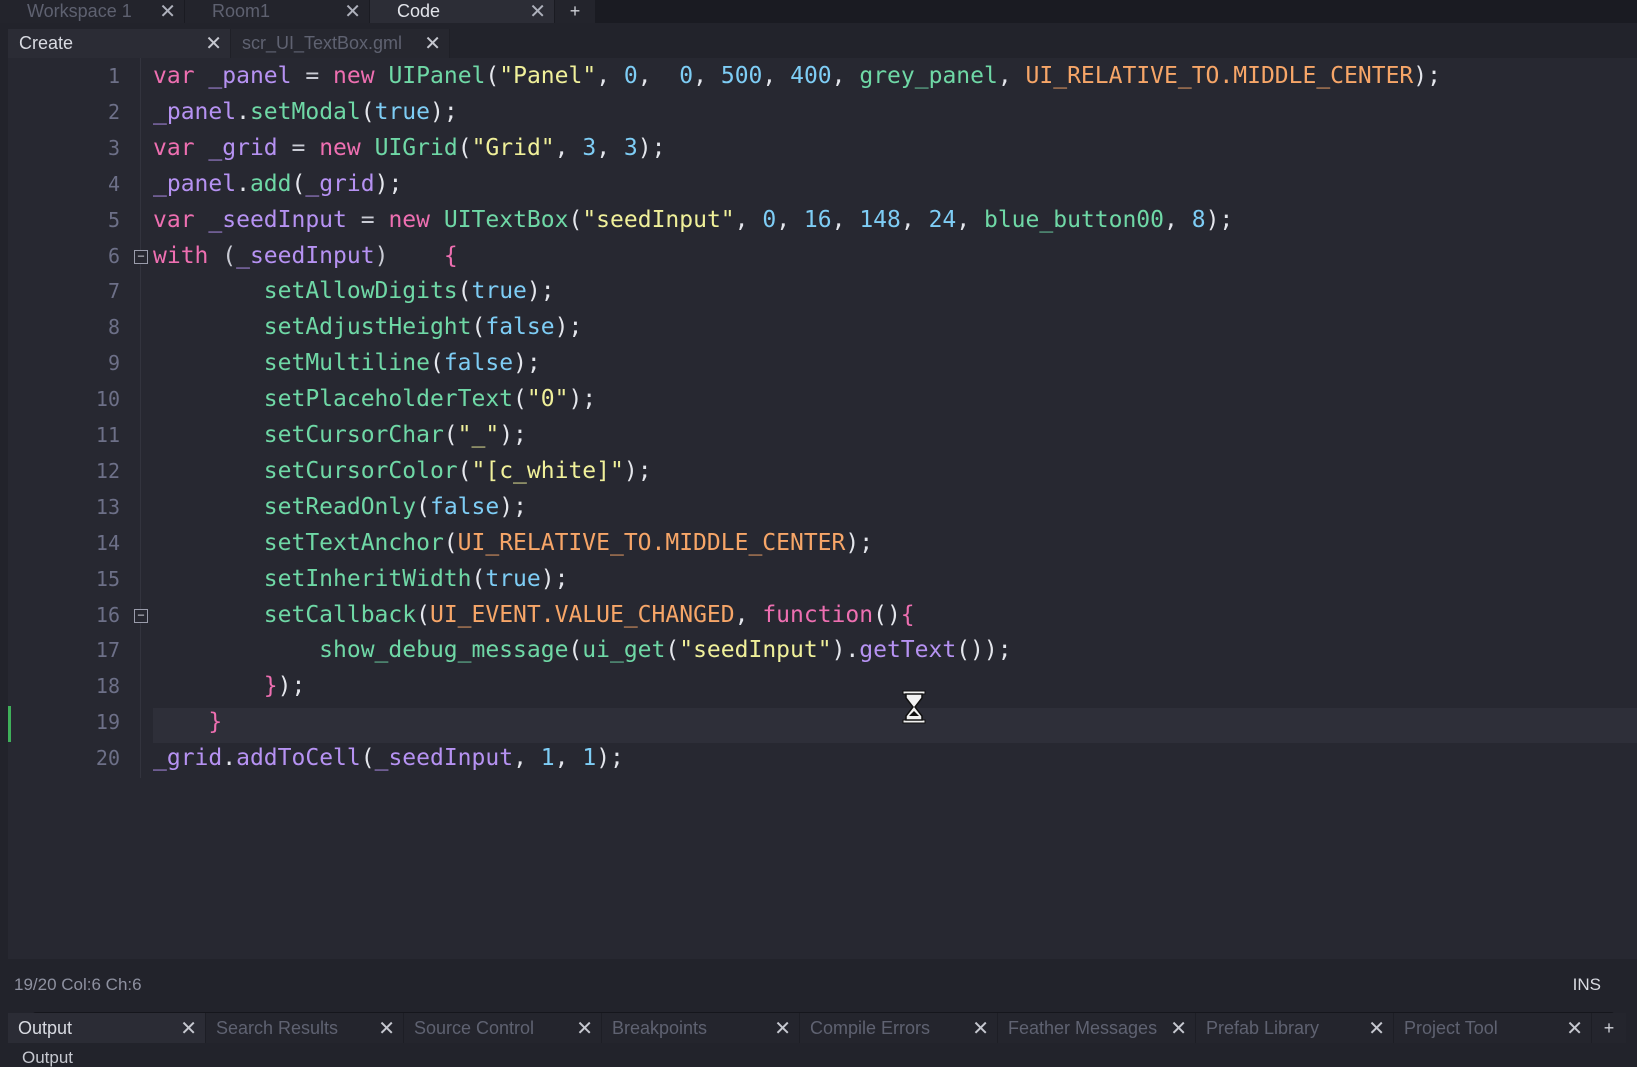 Image resolution: width=1637 pixels, height=1067 pixels. What do you see at coordinates (822, 112) in the screenshot?
I see `code-line: 2 _panel.setModal(true);` at bounding box center [822, 112].